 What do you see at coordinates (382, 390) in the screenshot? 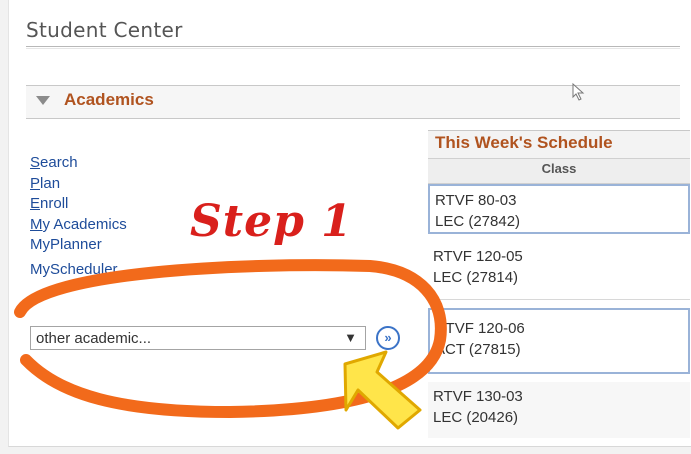
I see `pointer-arrow-icon` at bounding box center [382, 390].